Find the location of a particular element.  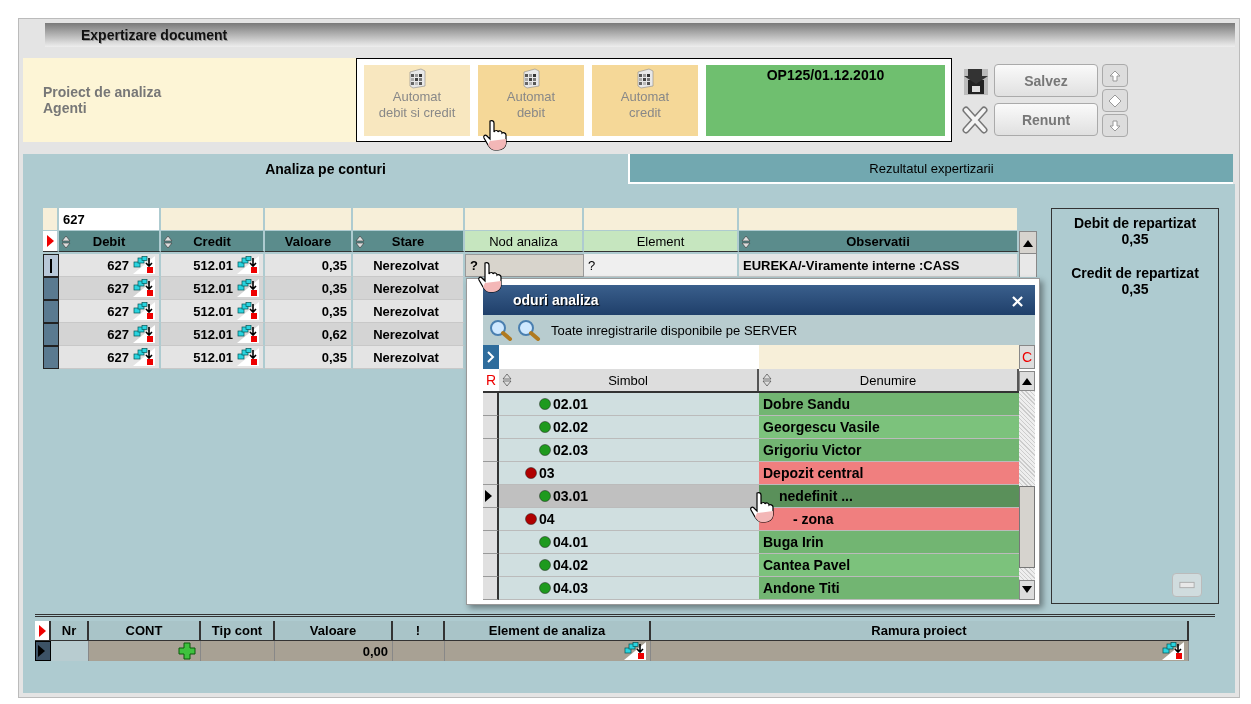

filter-field: 627 is located at coordinates (110, 219).